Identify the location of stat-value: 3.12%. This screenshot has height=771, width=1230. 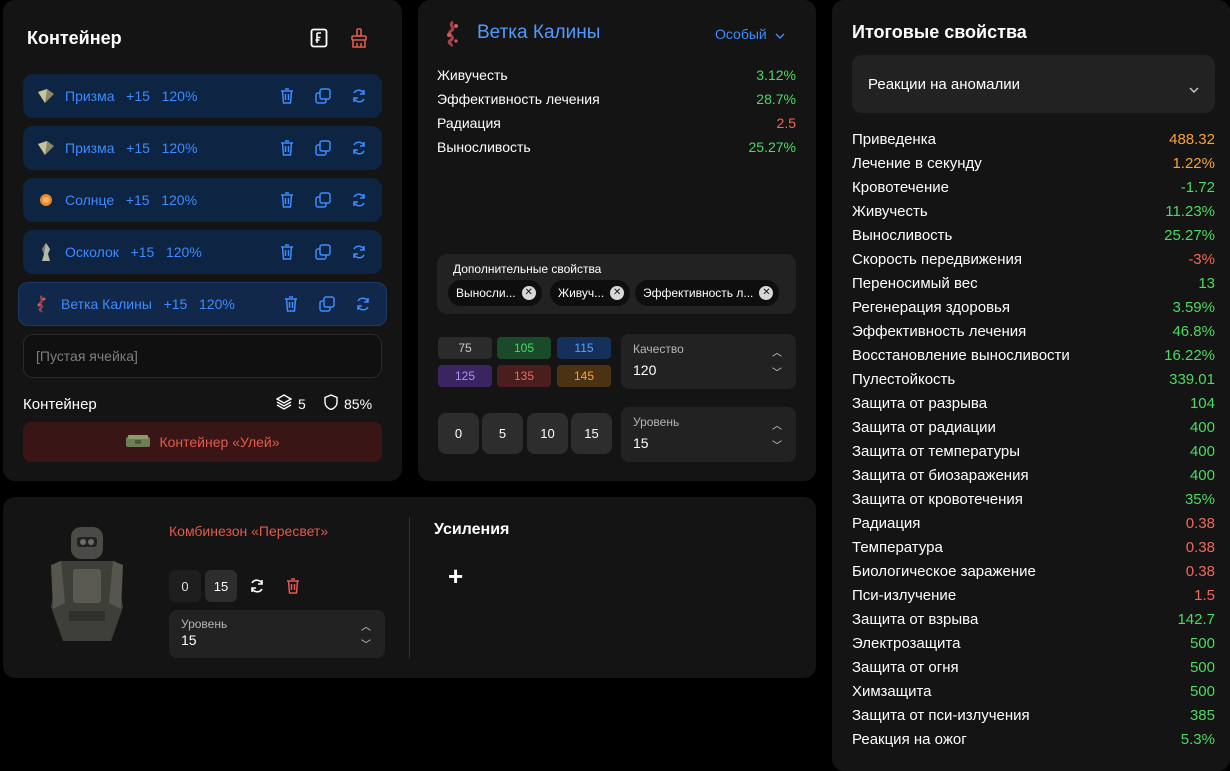
(776, 75).